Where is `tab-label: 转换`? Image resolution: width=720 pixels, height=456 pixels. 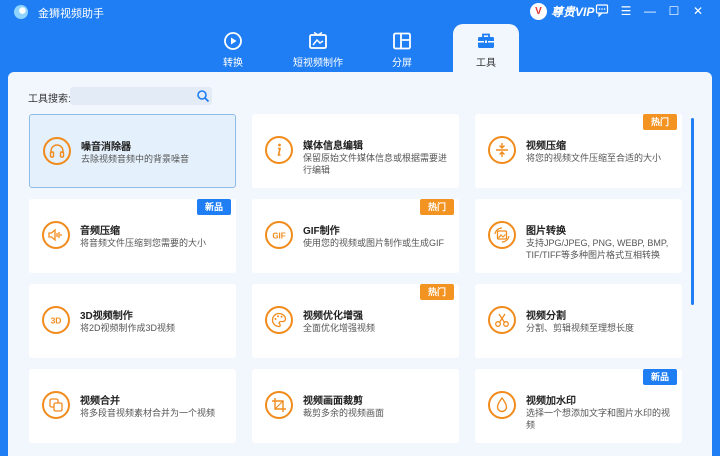 tab-label: 转换 is located at coordinates (233, 63).